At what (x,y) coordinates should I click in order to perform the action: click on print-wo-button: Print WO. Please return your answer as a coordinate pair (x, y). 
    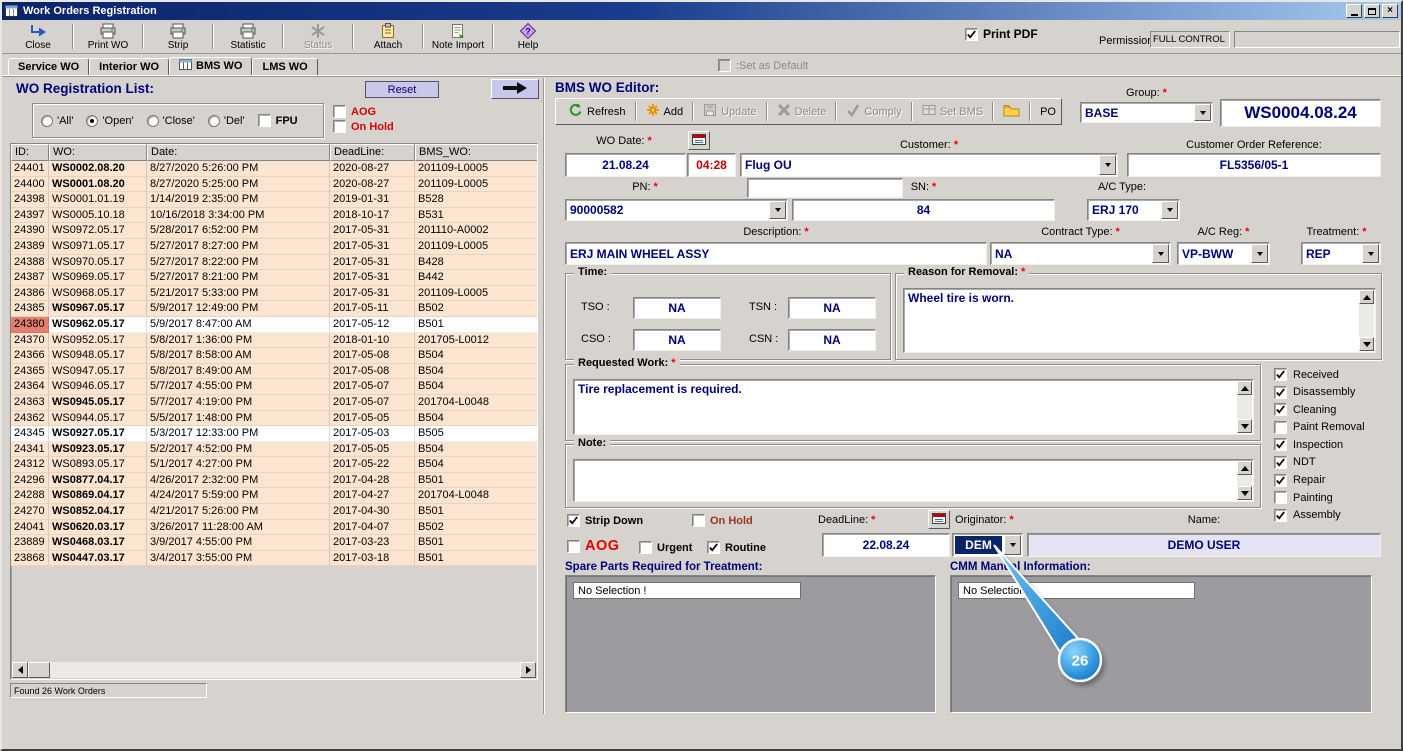
    Looking at the image, I should click on (108, 36).